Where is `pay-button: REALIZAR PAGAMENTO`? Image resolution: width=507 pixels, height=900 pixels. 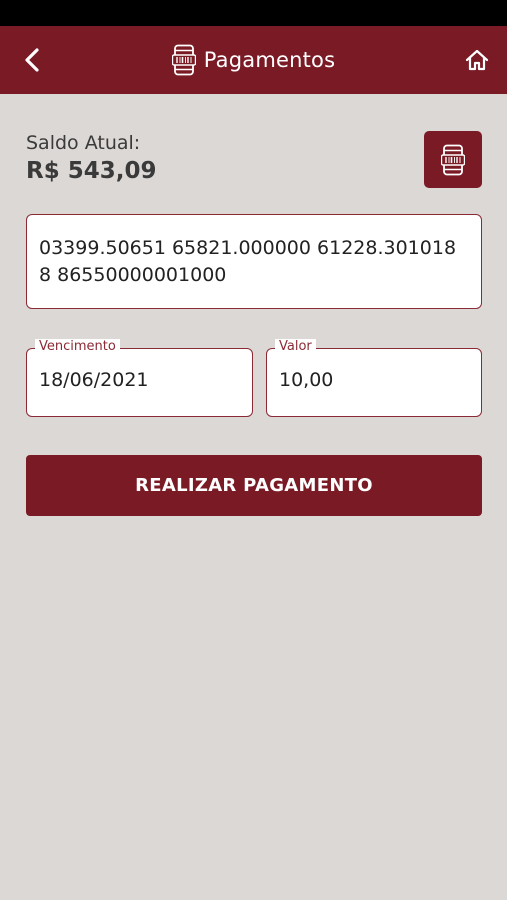
pay-button: REALIZAR PAGAMENTO is located at coordinates (254, 485).